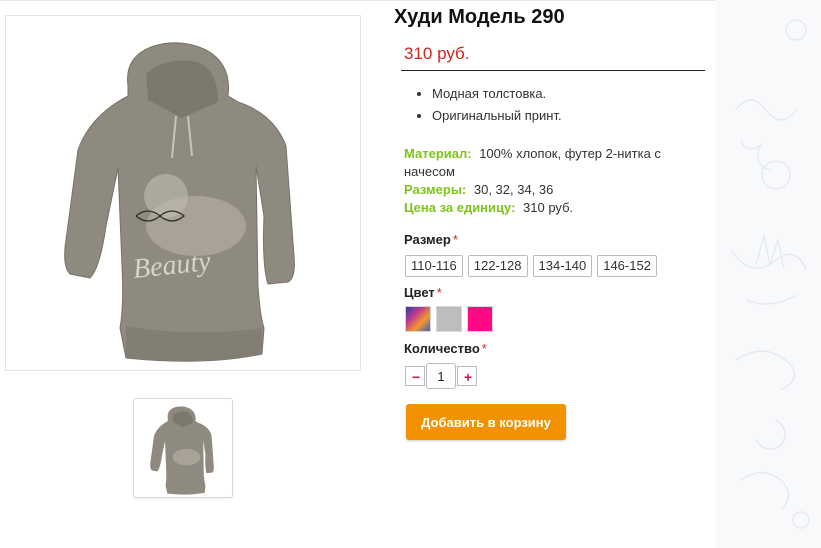 This screenshot has width=821, height=548. What do you see at coordinates (419, 292) in the screenshot?
I see `color-label-text: Цвет` at bounding box center [419, 292].